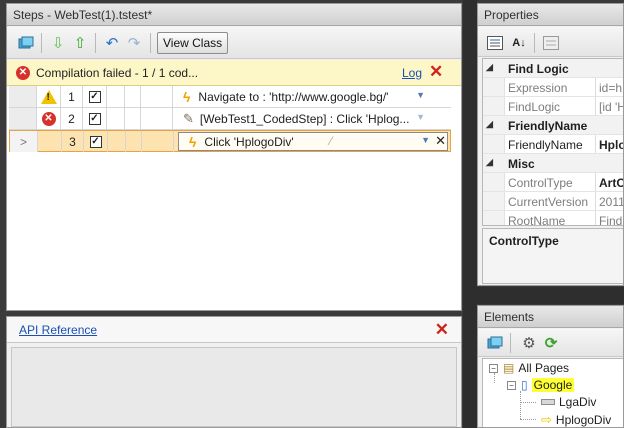 This screenshot has height=428, width=624. What do you see at coordinates (553, 201) in the screenshot?
I see `property-row: CurrentVersion 2011` at bounding box center [553, 201].